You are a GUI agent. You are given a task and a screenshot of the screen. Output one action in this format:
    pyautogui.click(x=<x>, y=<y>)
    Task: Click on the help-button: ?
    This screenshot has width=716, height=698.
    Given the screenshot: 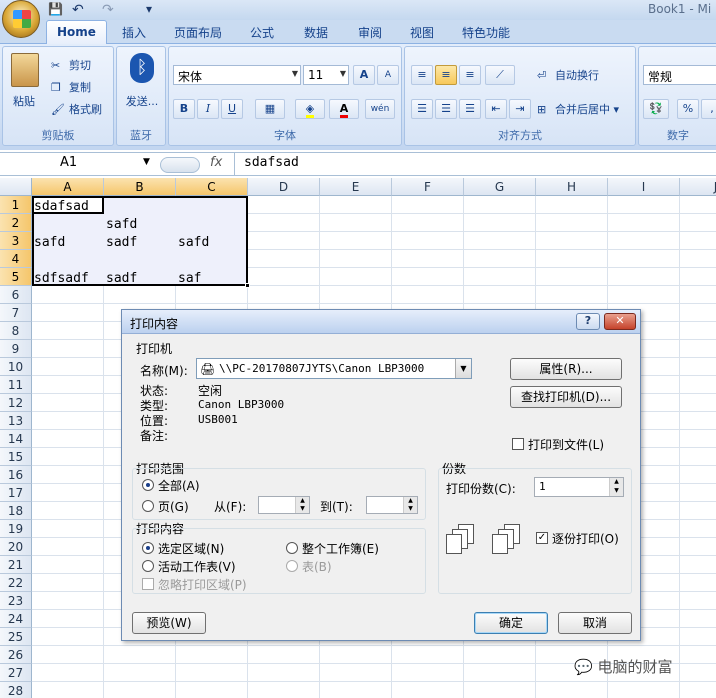 What is the action you would take?
    pyautogui.click(x=588, y=321)
    